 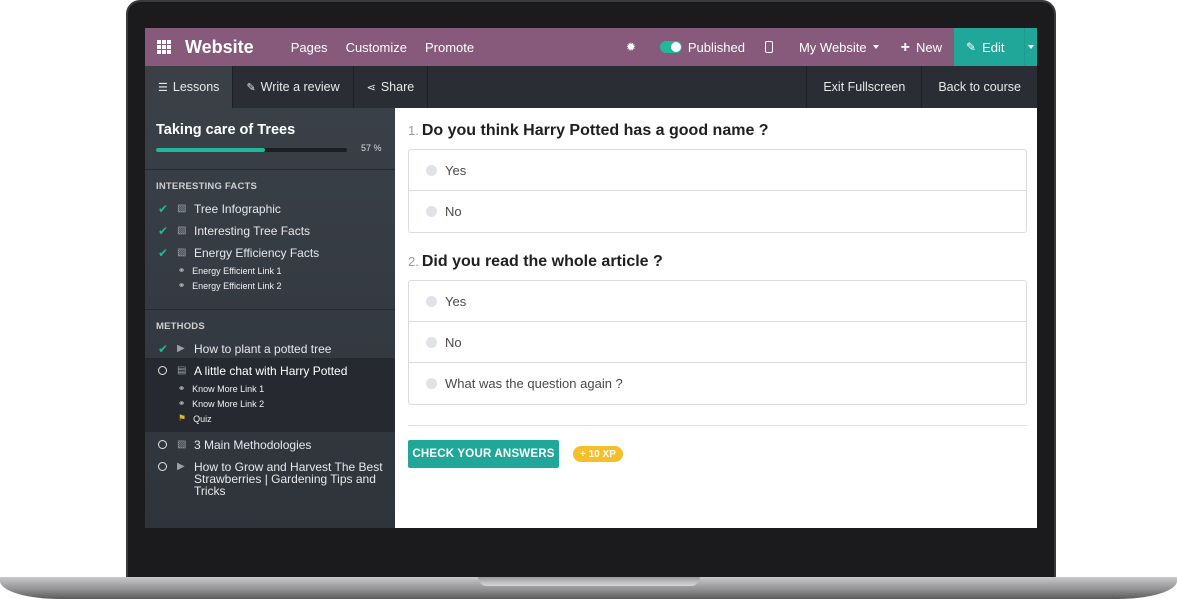 I want to click on new-button-label: New, so click(x=928, y=47).